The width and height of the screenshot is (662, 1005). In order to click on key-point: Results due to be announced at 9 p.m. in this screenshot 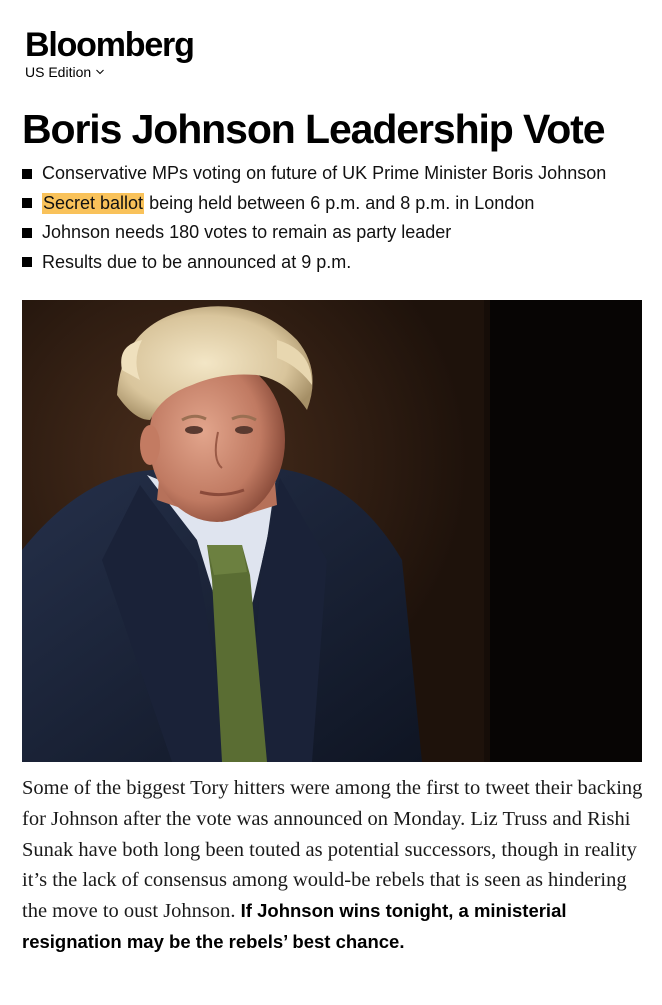, I will do `click(314, 263)`.